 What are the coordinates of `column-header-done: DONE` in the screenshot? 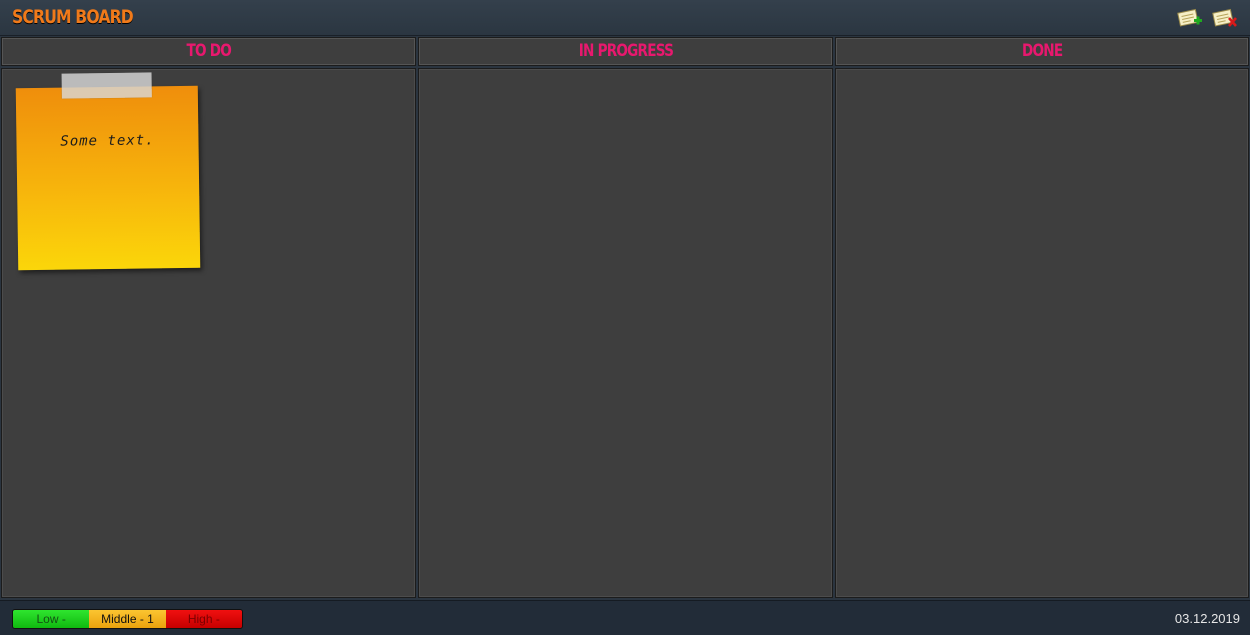 It's located at (1042, 51).